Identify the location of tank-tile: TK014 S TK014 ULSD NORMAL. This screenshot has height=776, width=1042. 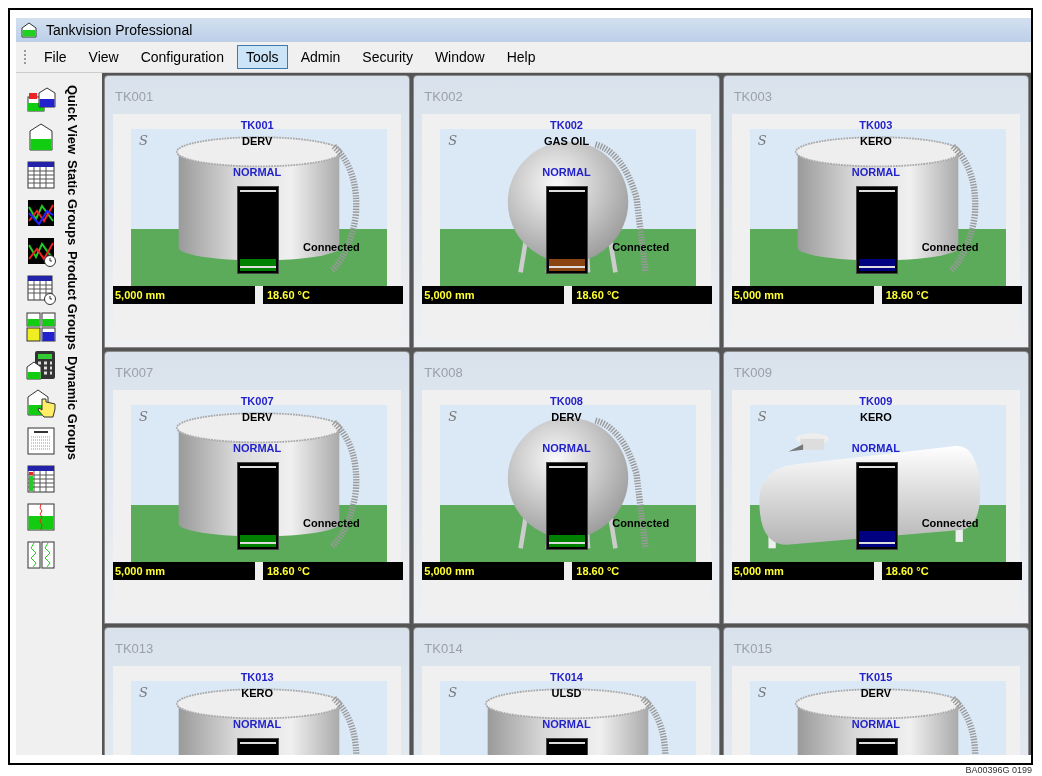
(566, 691).